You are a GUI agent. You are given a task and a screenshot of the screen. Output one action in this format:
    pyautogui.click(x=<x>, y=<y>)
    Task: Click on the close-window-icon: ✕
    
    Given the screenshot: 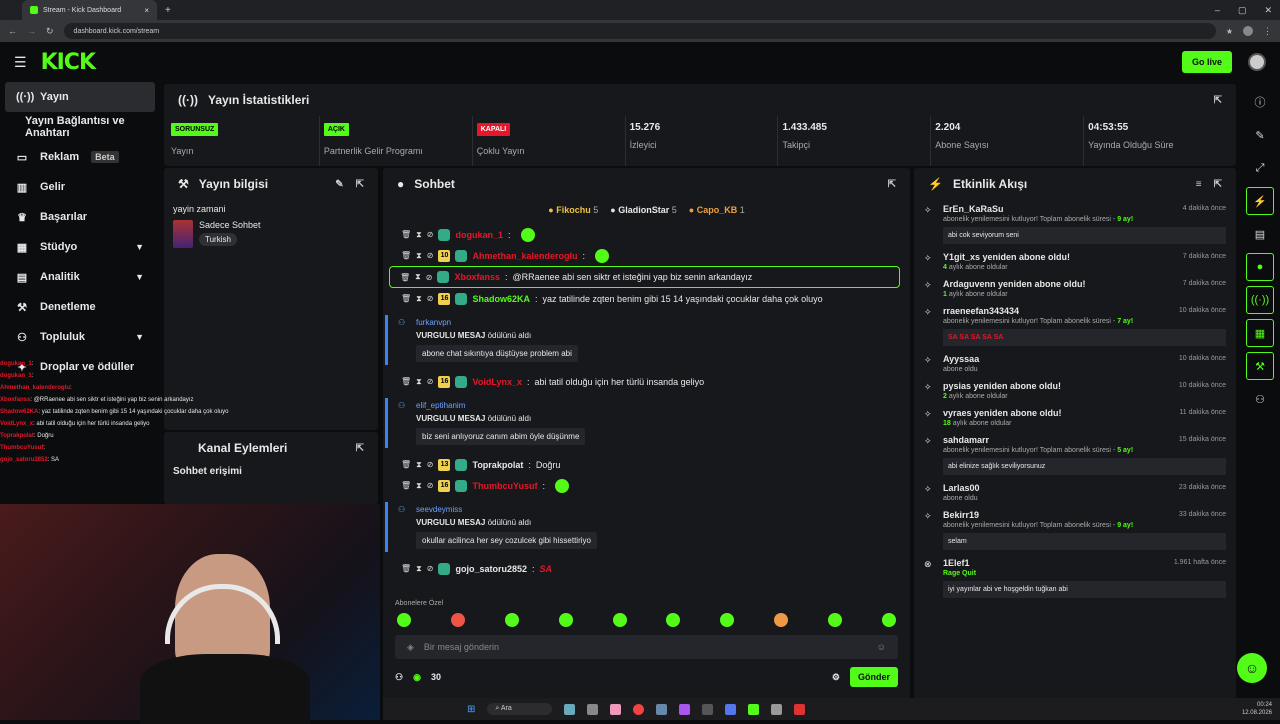 What is the action you would take?
    pyautogui.click(x=1268, y=10)
    